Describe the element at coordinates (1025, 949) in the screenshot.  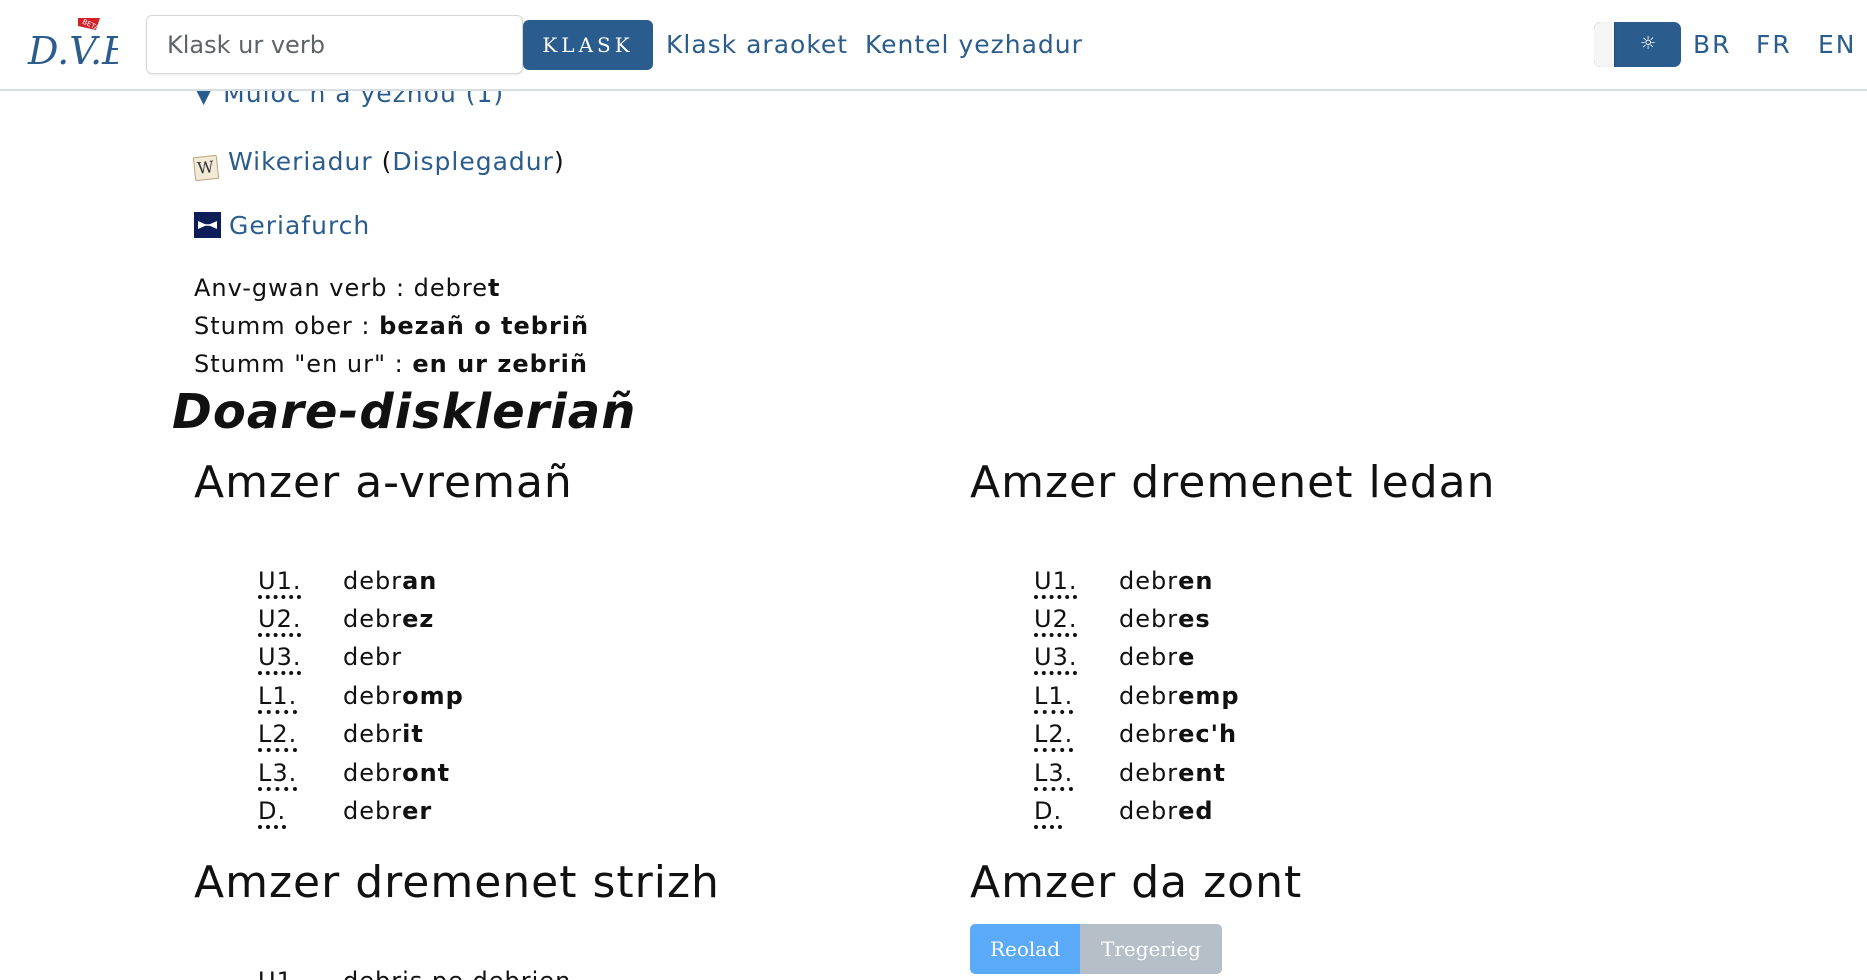
I see `tab-standard: Reolad` at that location.